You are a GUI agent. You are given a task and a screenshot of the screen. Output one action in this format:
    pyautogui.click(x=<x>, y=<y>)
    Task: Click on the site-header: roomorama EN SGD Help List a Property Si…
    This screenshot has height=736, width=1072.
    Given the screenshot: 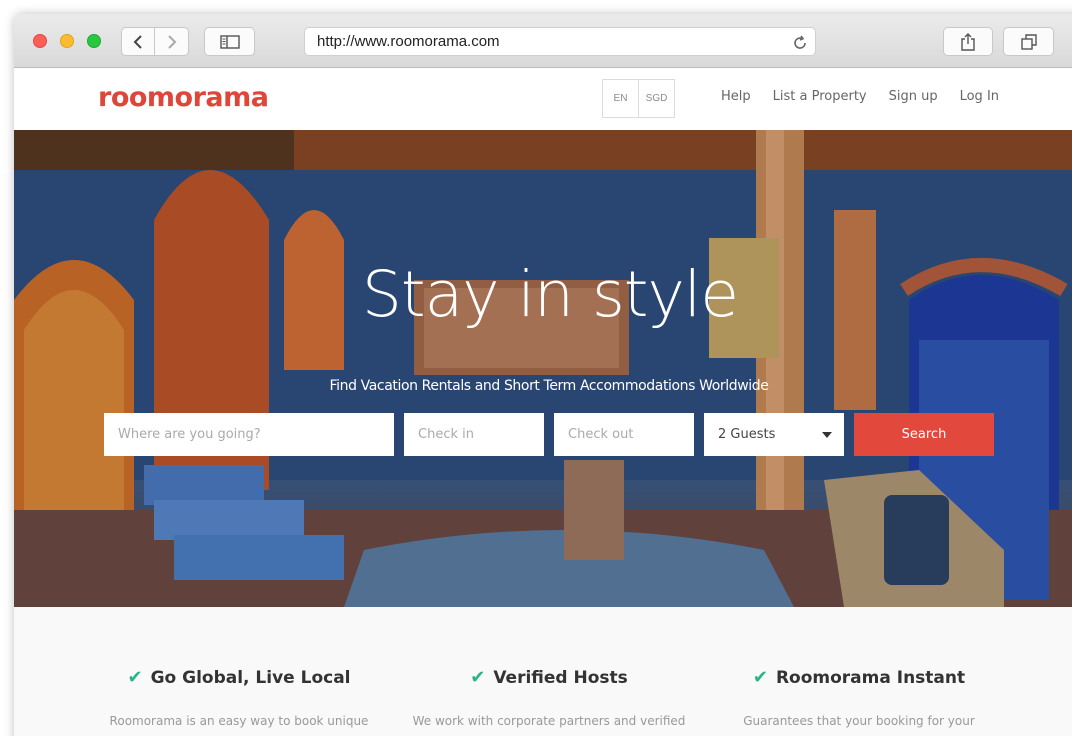 What is the action you would take?
    pyautogui.click(x=543, y=99)
    